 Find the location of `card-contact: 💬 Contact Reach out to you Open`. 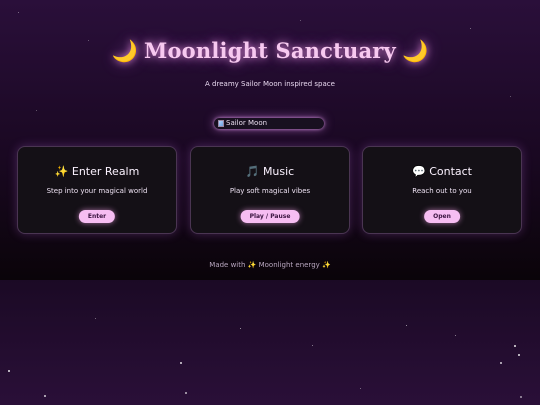

card-contact: 💬 Contact Reach out to you Open is located at coordinates (442, 190).